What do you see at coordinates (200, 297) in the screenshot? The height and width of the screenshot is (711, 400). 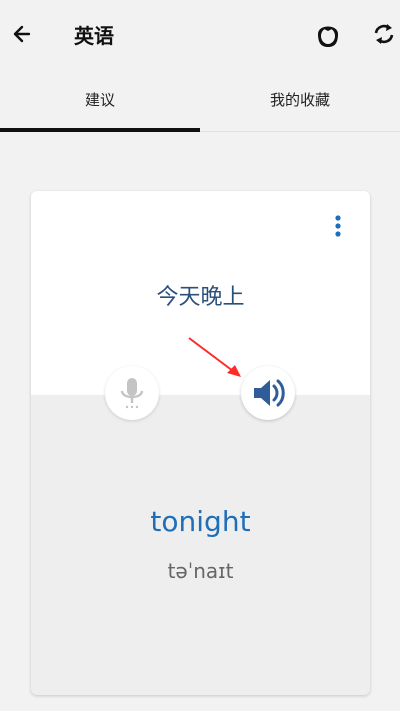 I see `source-phrase: 今天晚上` at bounding box center [200, 297].